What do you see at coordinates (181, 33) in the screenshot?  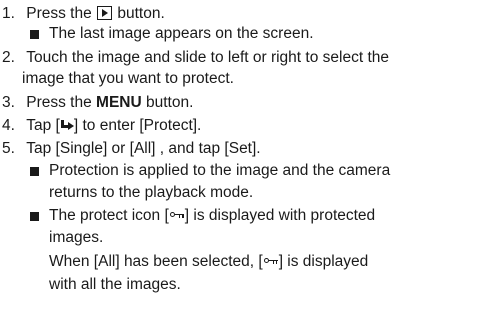 I see `note-step1: The last image appears on the screen.` at bounding box center [181, 33].